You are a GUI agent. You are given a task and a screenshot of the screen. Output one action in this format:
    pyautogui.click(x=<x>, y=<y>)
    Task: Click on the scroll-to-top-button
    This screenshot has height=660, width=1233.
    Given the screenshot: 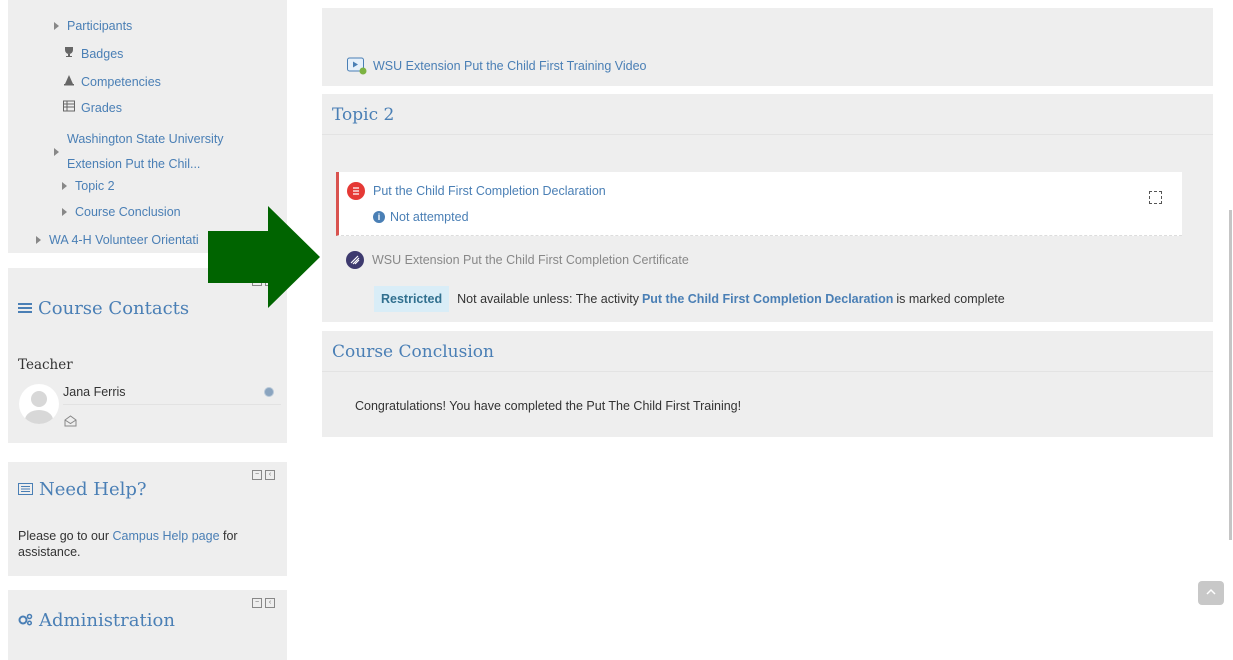 What is the action you would take?
    pyautogui.click(x=1211, y=593)
    